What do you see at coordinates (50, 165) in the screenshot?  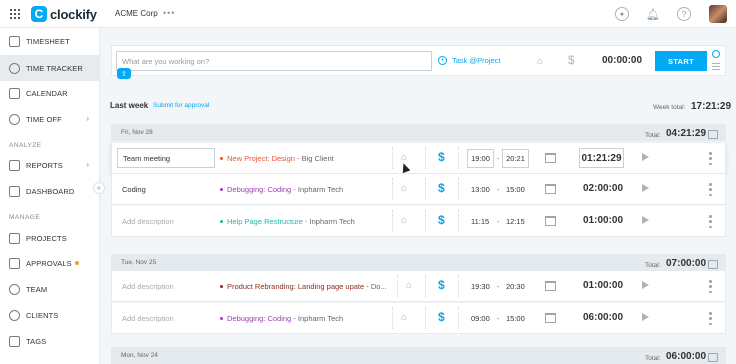 I see `sidebar-item-reports: REPORTS ›` at bounding box center [50, 165].